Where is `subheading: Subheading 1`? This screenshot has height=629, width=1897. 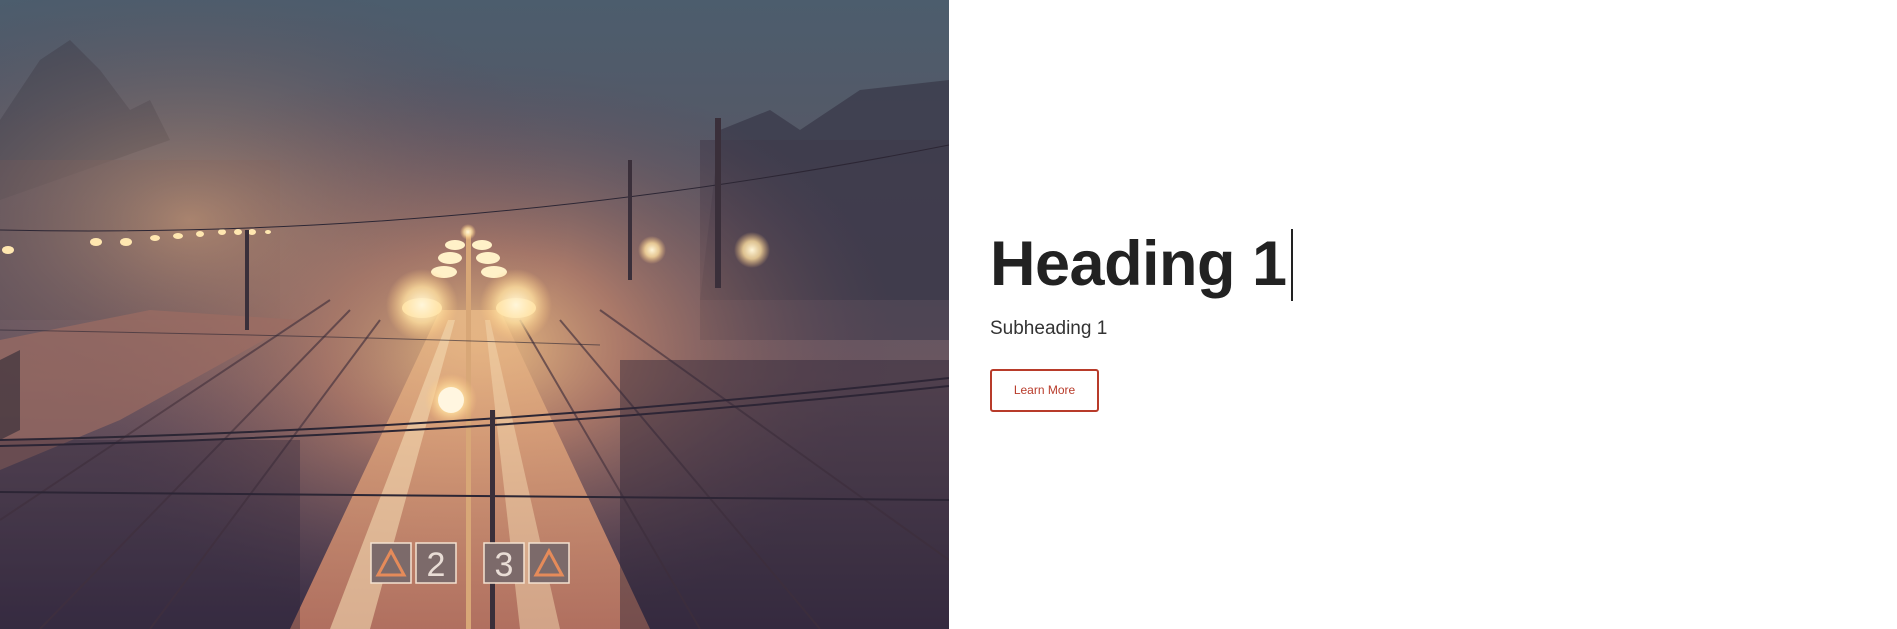
subheading: Subheading 1 is located at coordinates (1138, 329).